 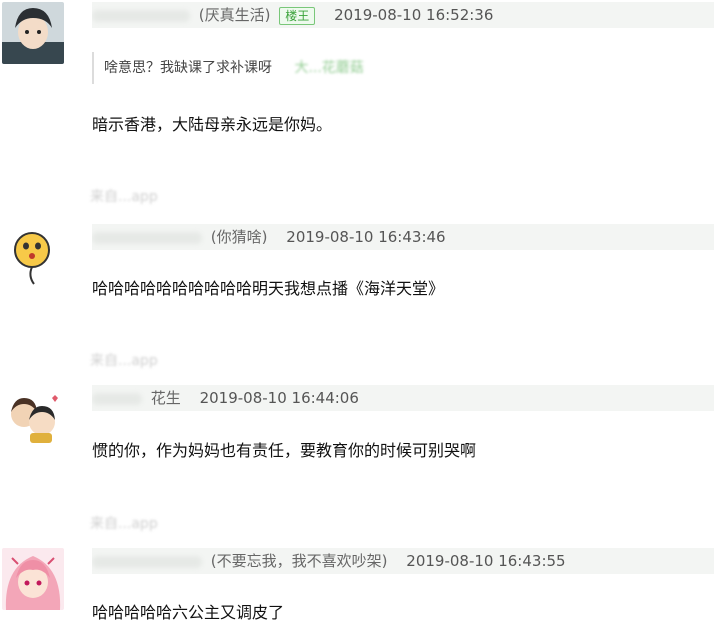 What do you see at coordinates (279, 398) in the screenshot?
I see `timestamp: 2019-08-10 16:44:06` at bounding box center [279, 398].